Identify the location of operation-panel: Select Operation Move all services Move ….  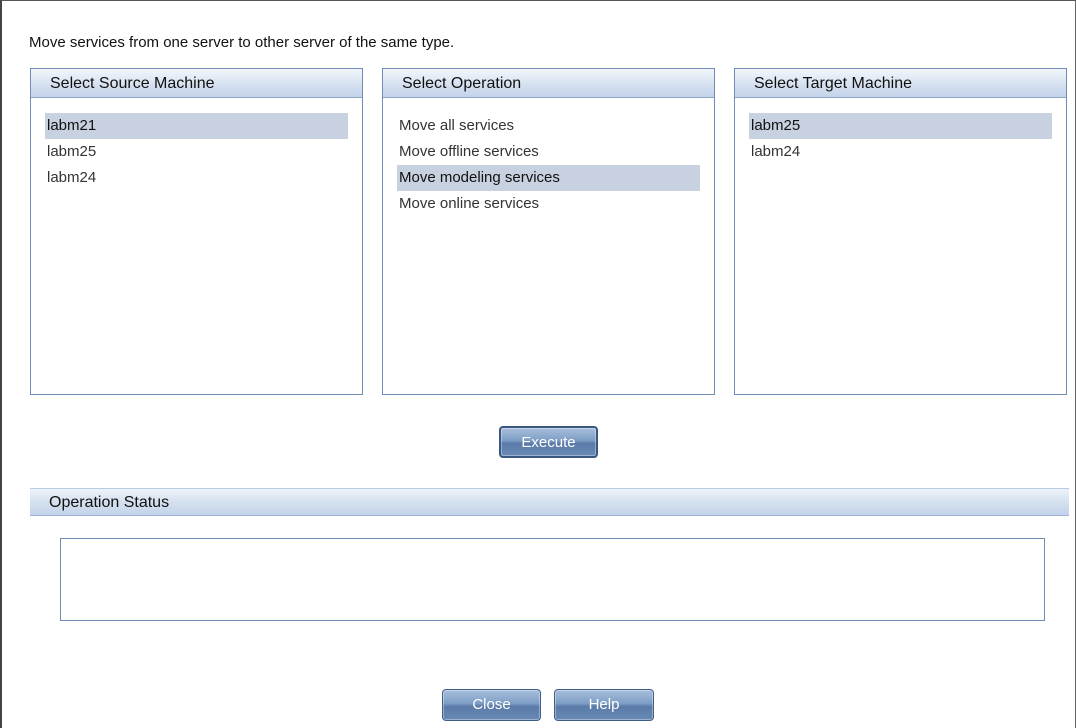
(548, 231).